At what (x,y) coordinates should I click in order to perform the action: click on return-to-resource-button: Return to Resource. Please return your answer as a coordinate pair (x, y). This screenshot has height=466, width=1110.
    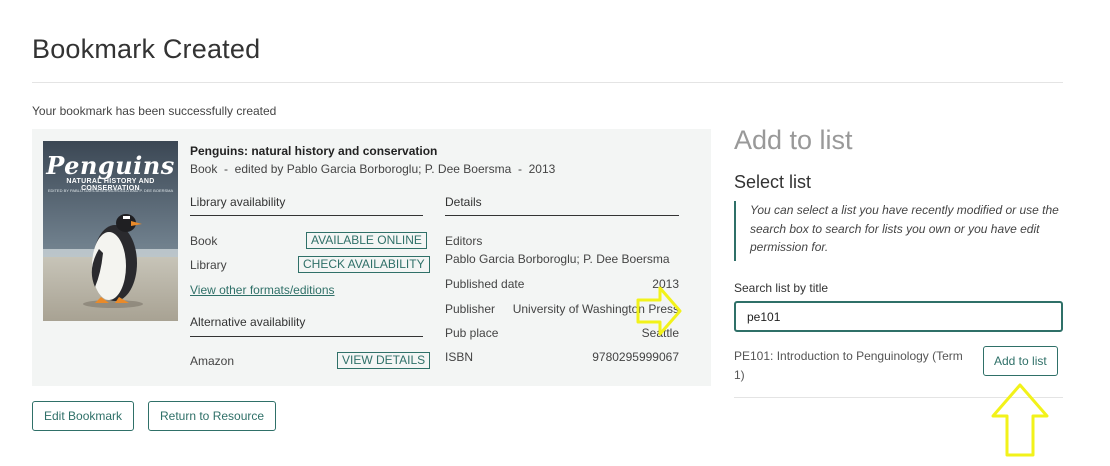
    Looking at the image, I should click on (212, 416).